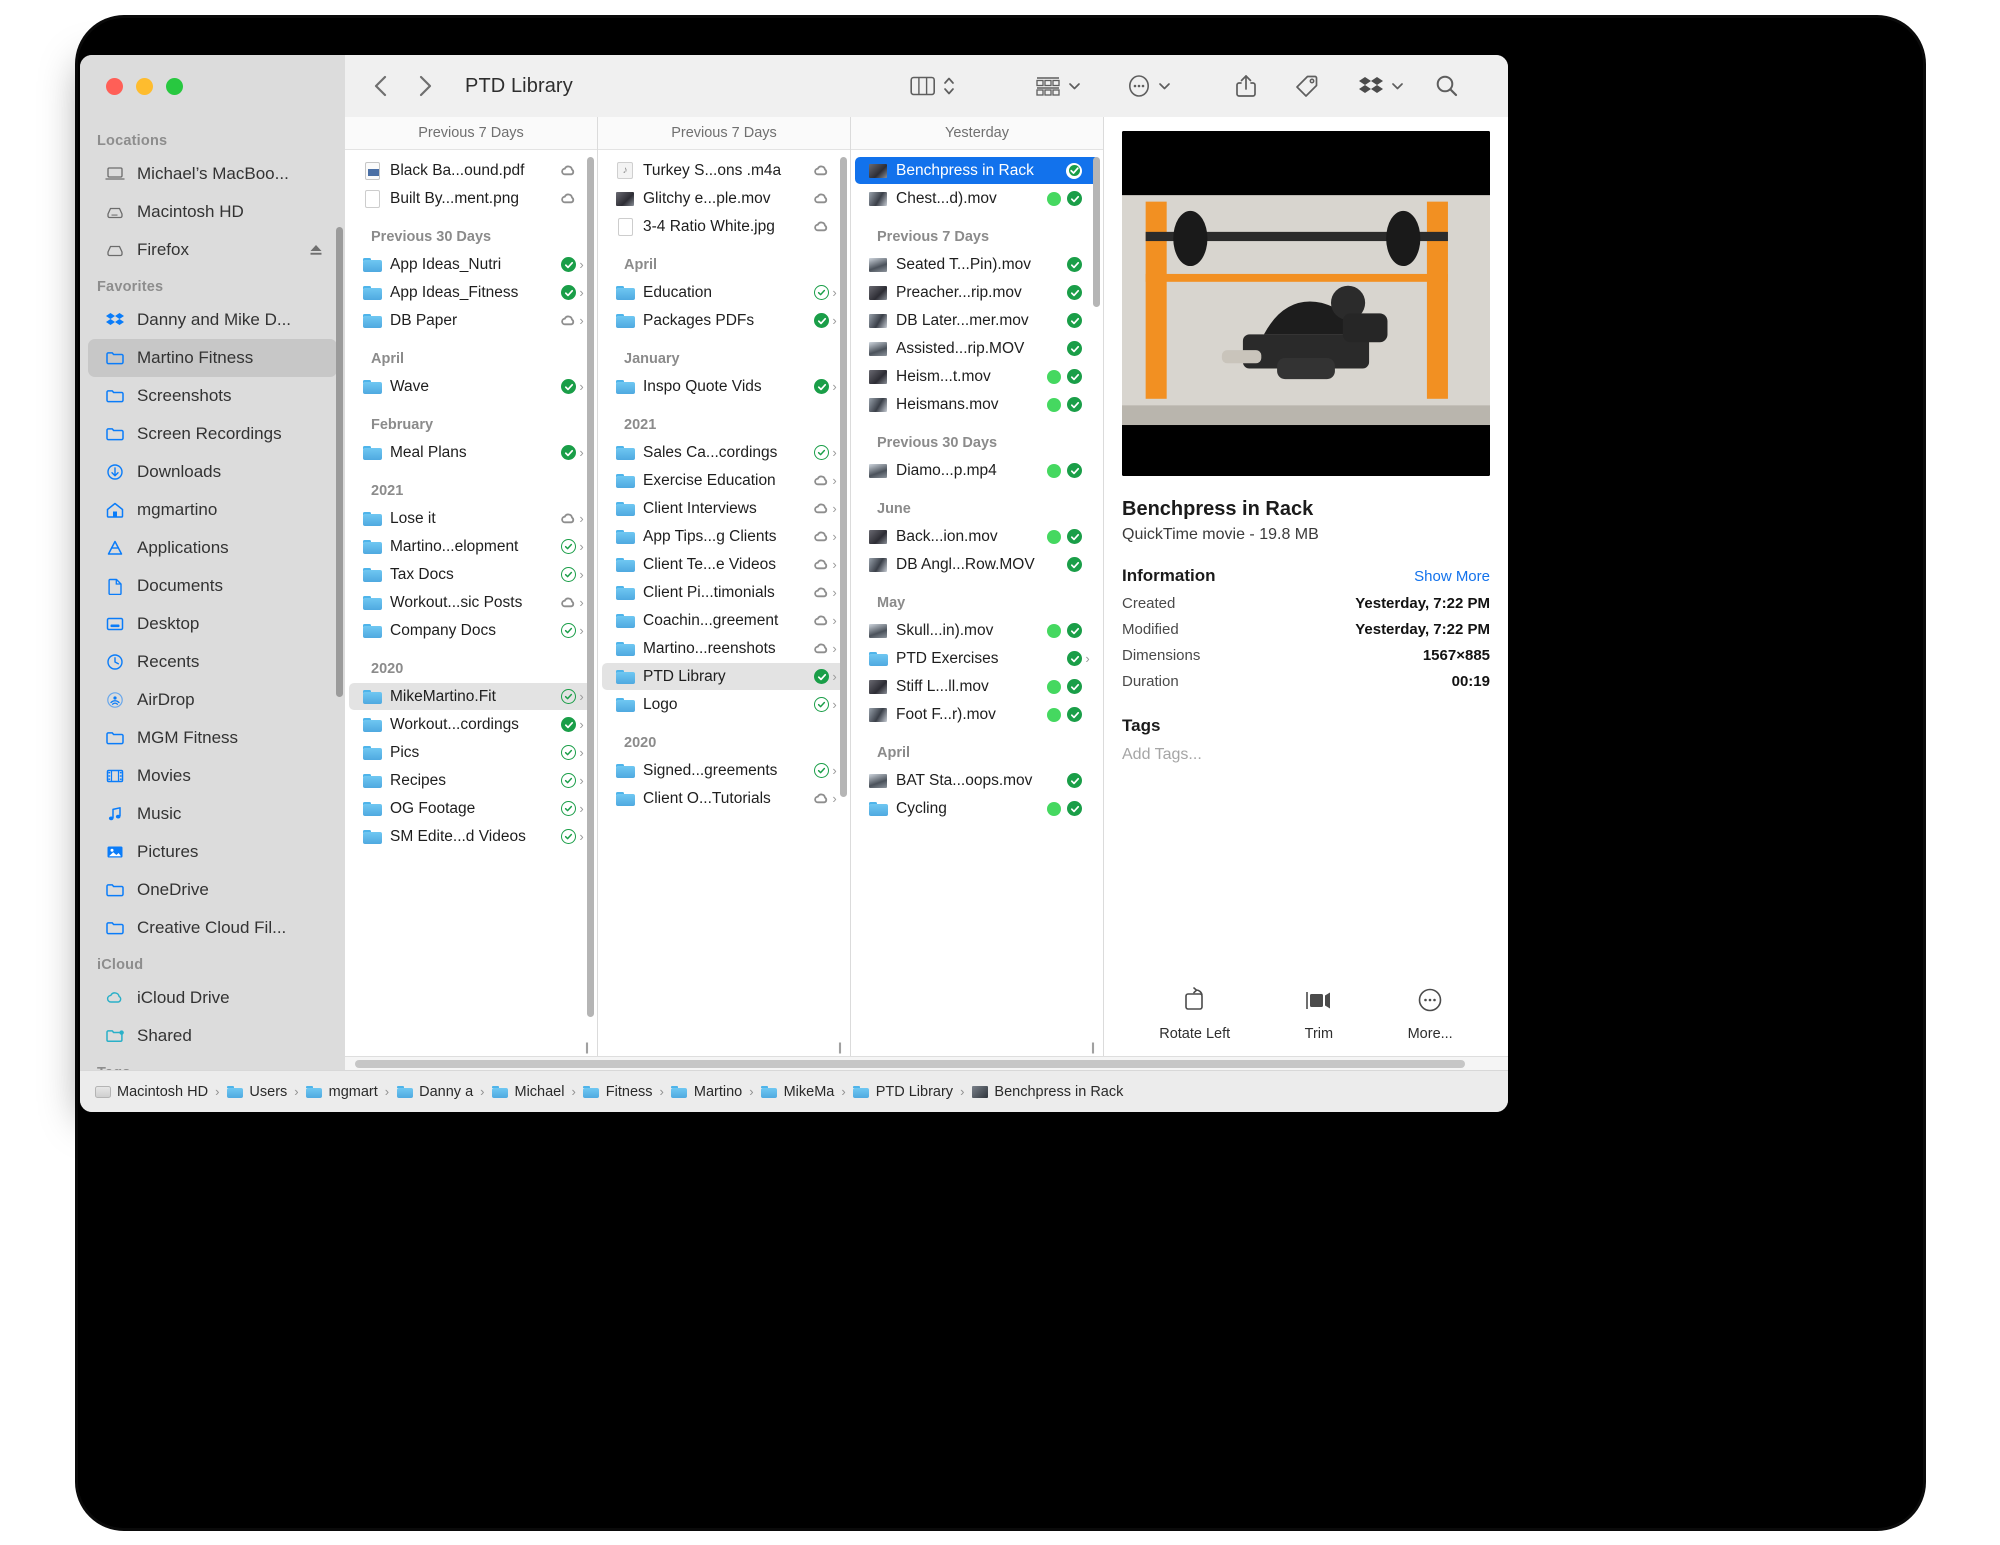  What do you see at coordinates (434, 1092) in the screenshot?
I see `breadcrumb-item-danny-a: Danny a` at bounding box center [434, 1092].